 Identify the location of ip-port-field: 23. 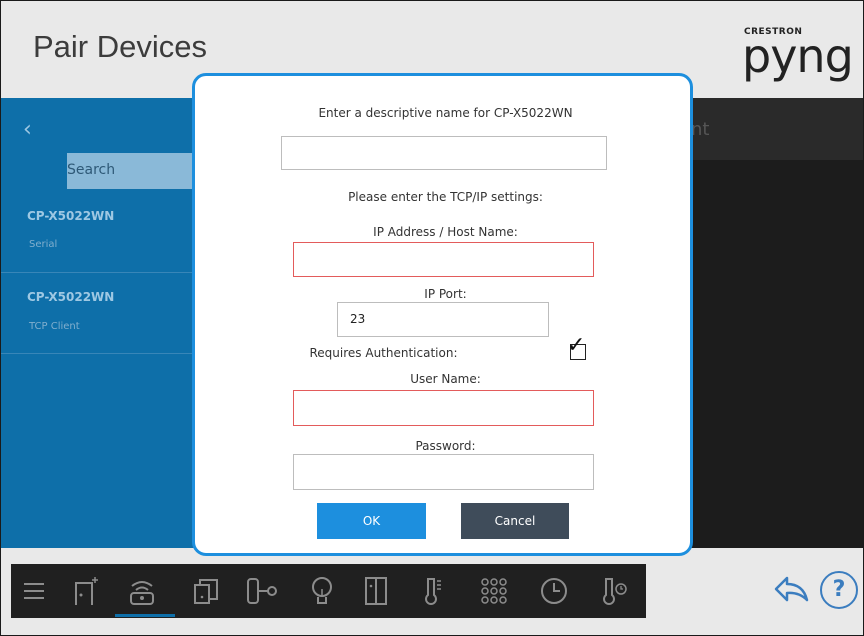
(443, 319).